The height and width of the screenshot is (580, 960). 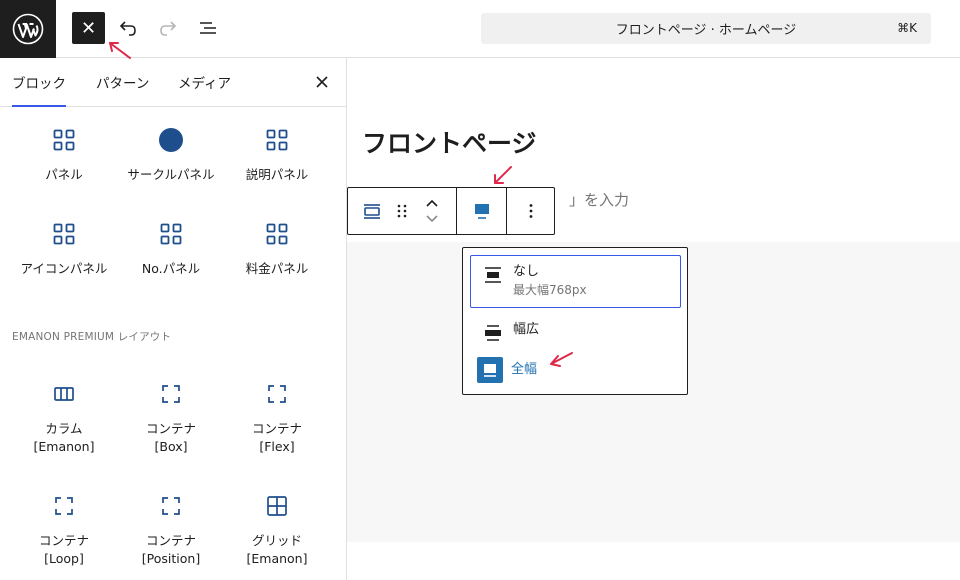 I want to click on redo-icon, so click(x=168, y=28).